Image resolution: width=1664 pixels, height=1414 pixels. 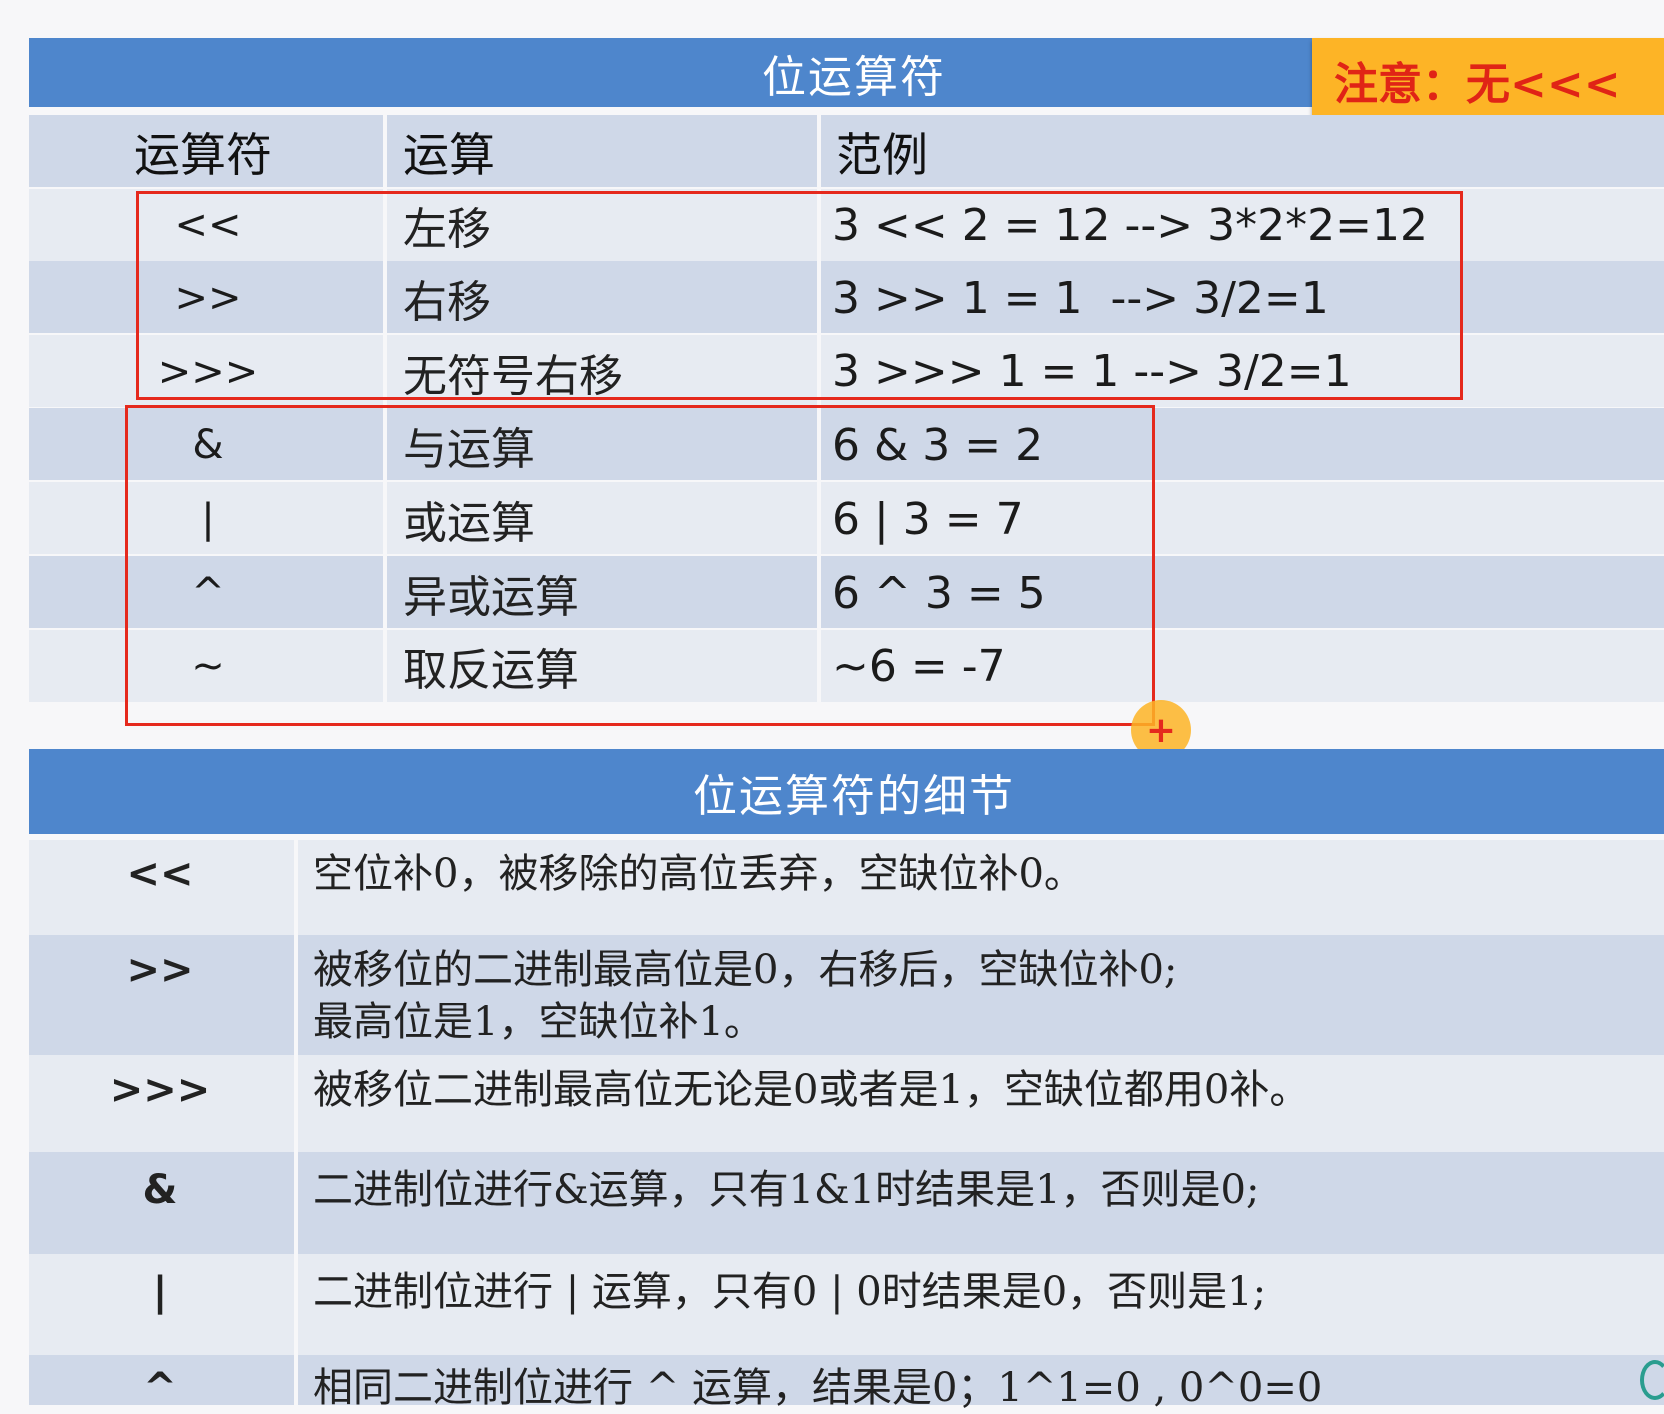 I want to click on column-header-operator: 运算符, so click(x=203, y=155).